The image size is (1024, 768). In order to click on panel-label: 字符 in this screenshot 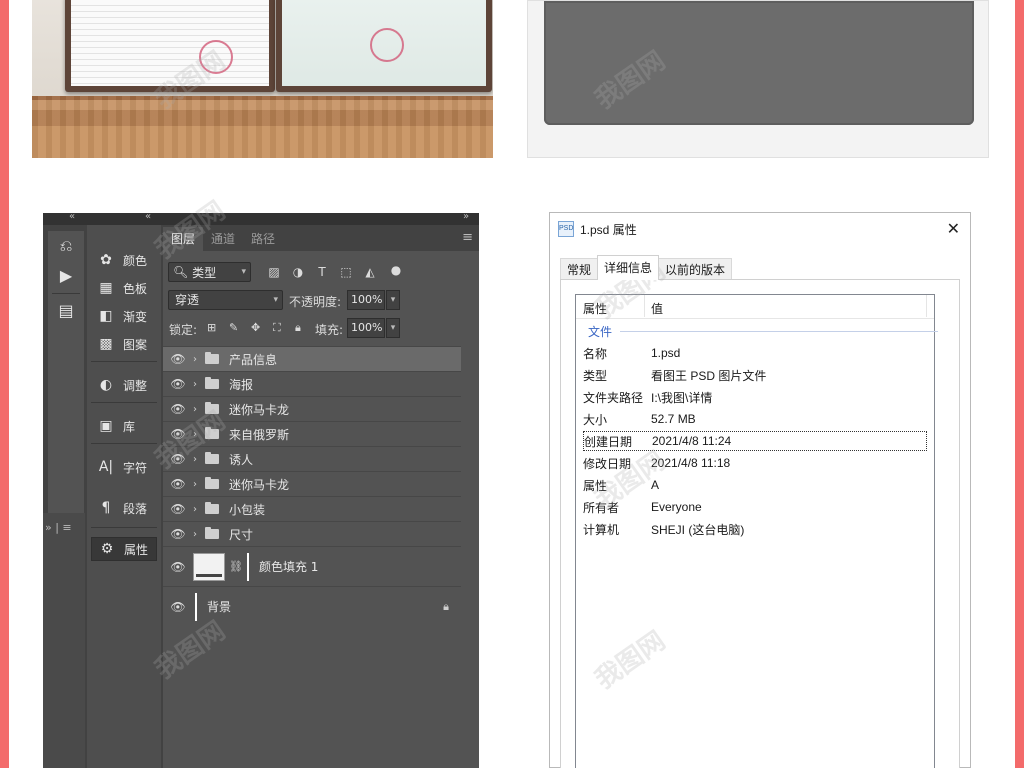, I will do `click(135, 467)`.